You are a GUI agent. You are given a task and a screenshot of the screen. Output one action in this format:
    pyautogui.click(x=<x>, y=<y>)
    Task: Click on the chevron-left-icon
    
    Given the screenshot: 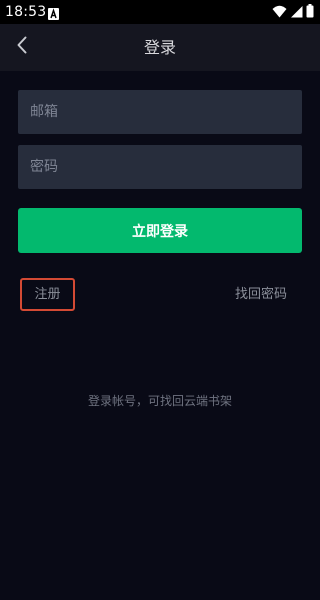 What is the action you would take?
    pyautogui.click(x=22, y=47)
    